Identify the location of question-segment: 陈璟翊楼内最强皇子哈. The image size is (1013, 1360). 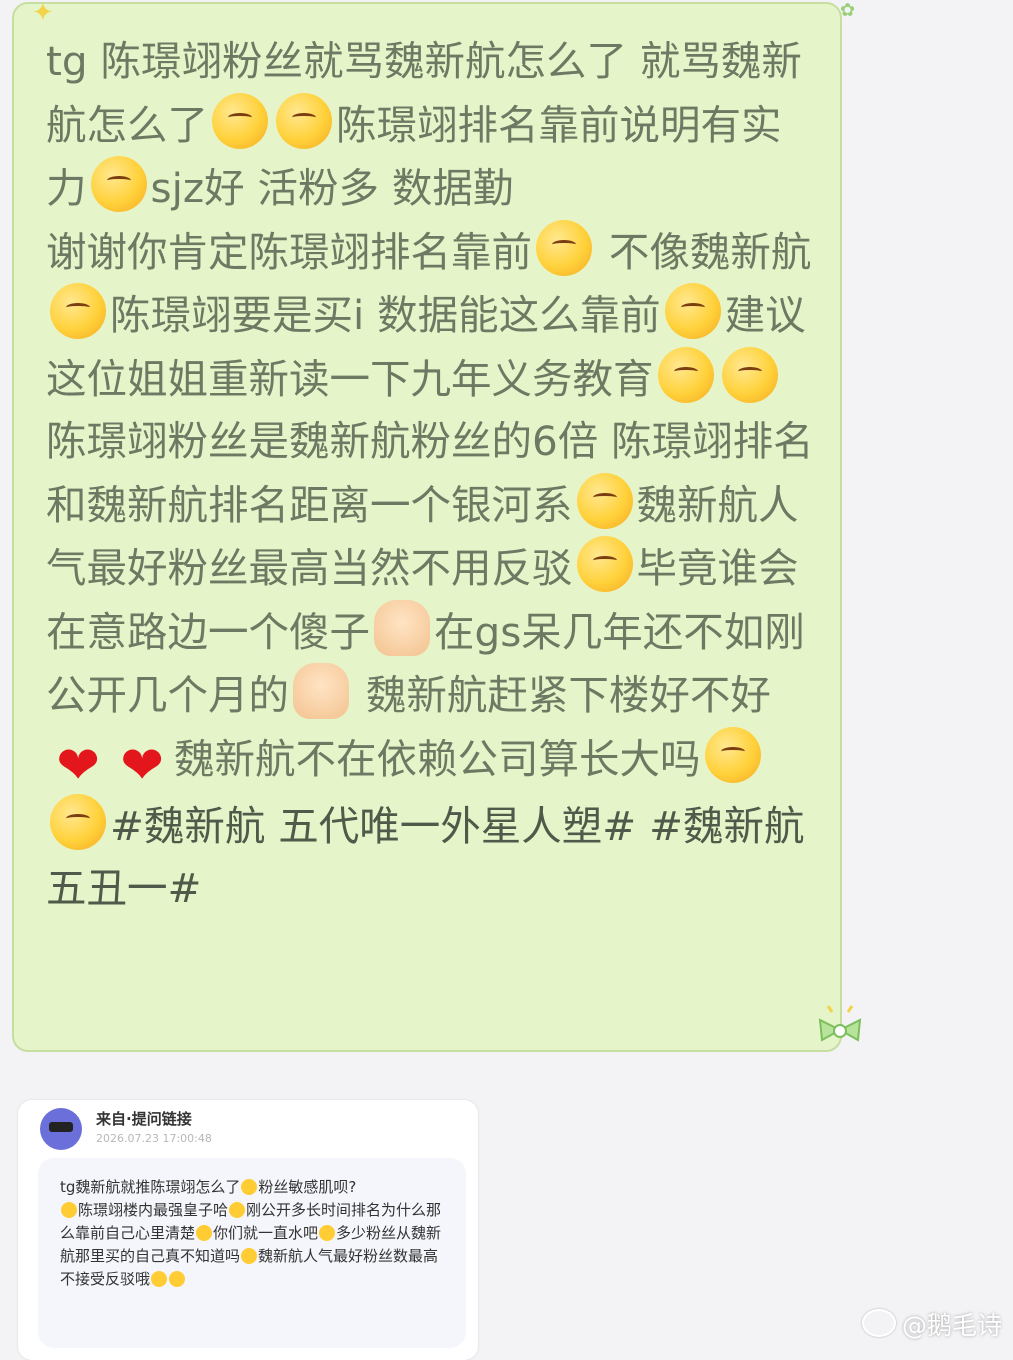
(153, 1210).